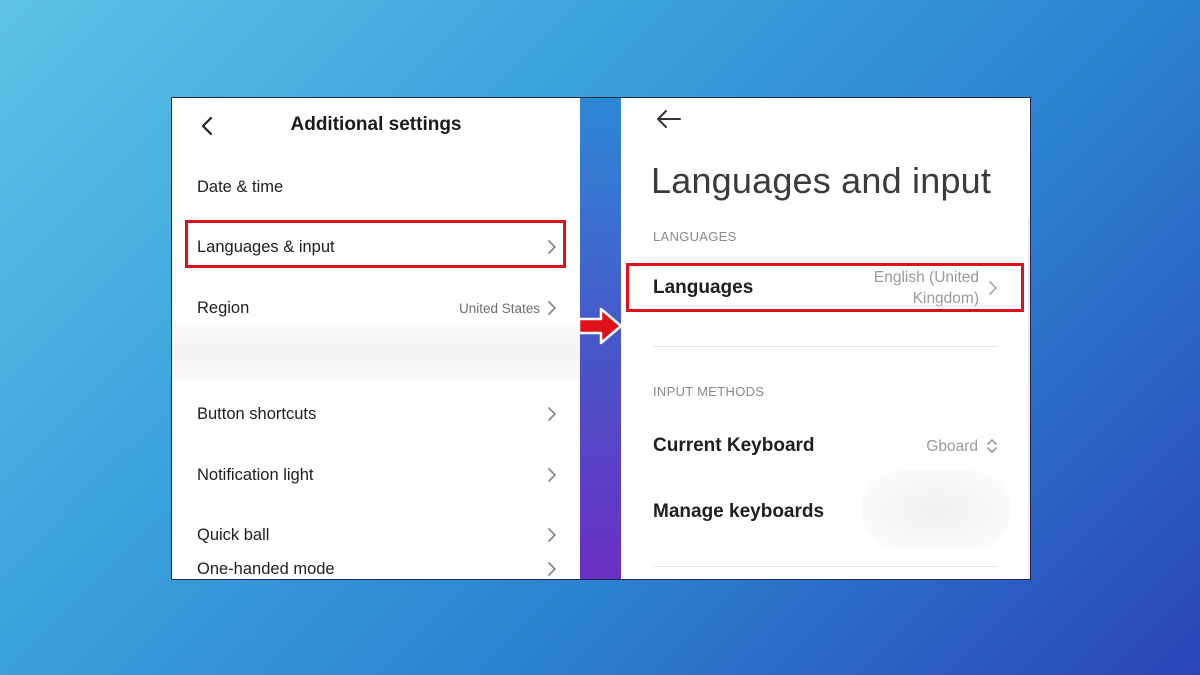 This screenshot has width=1200, height=675. Describe the element at coordinates (377, 475) in the screenshot. I see `settings-item-notification-light: Notification light` at that location.